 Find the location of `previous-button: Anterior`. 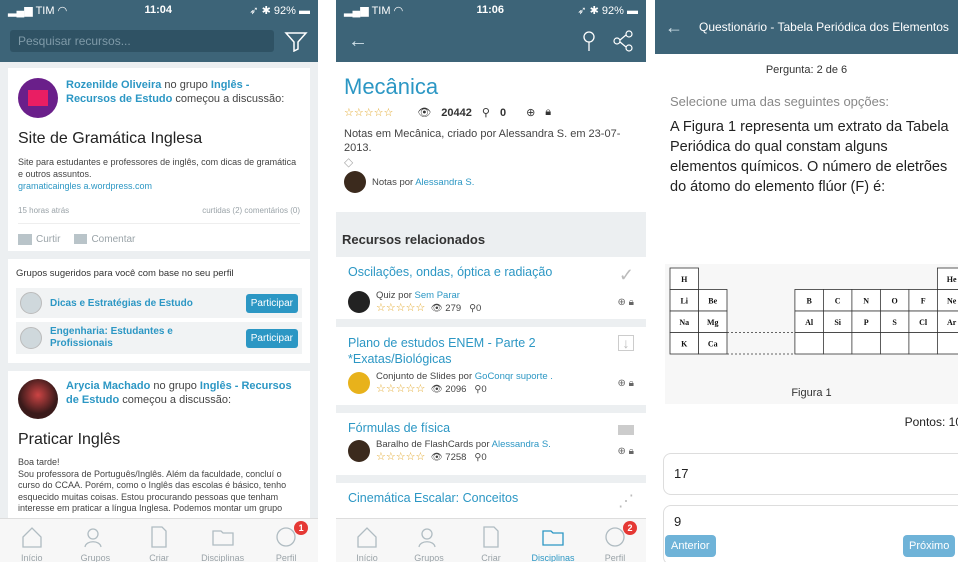

previous-button: Anterior is located at coordinates (690, 546).